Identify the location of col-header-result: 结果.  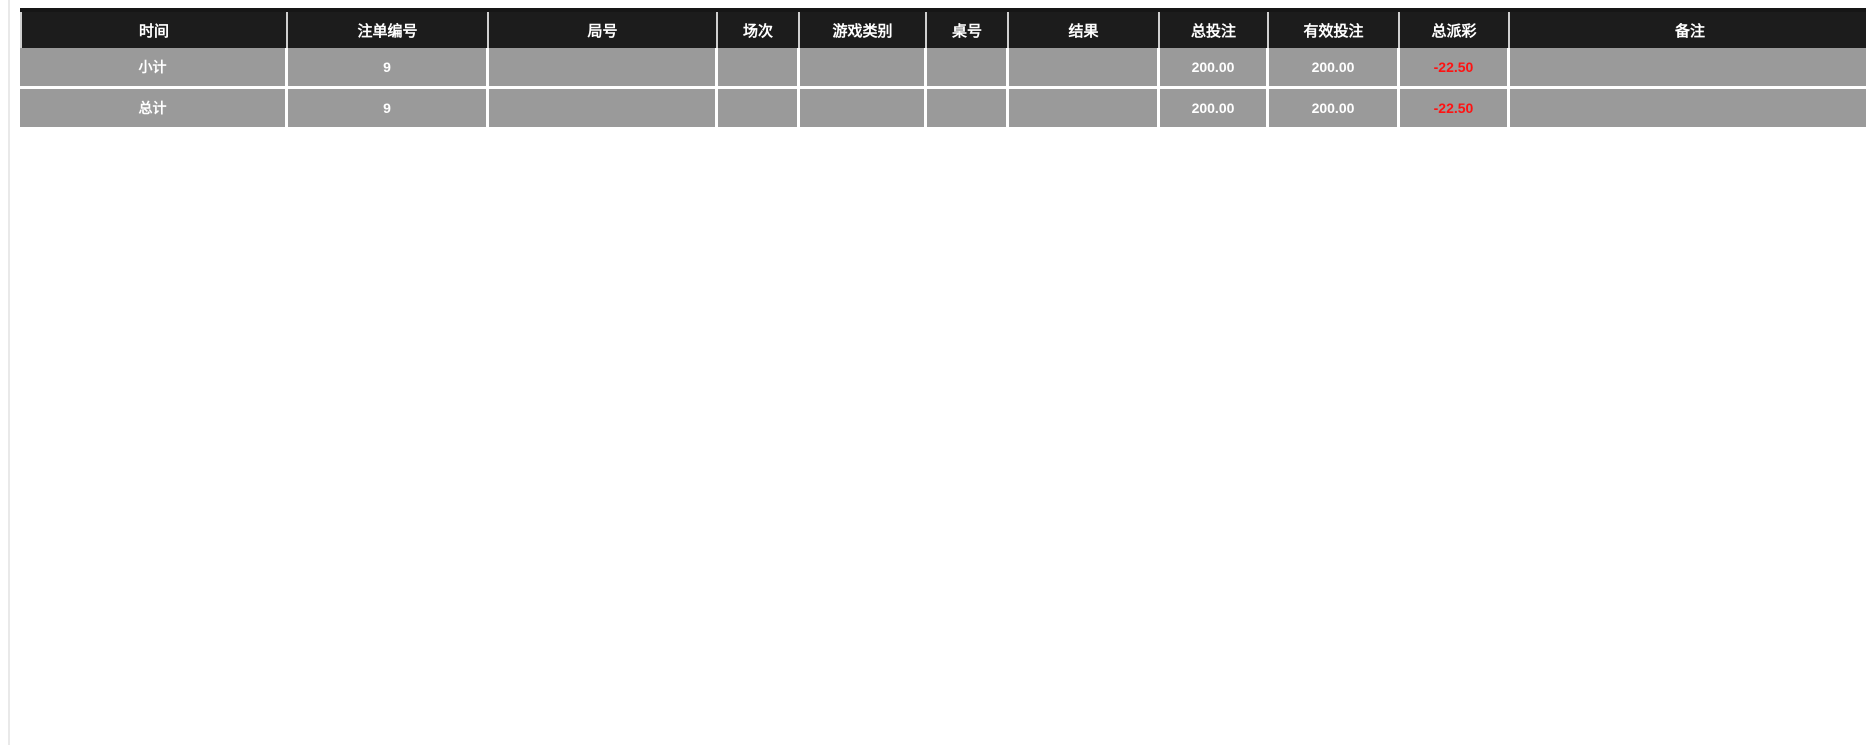
(1084, 30).